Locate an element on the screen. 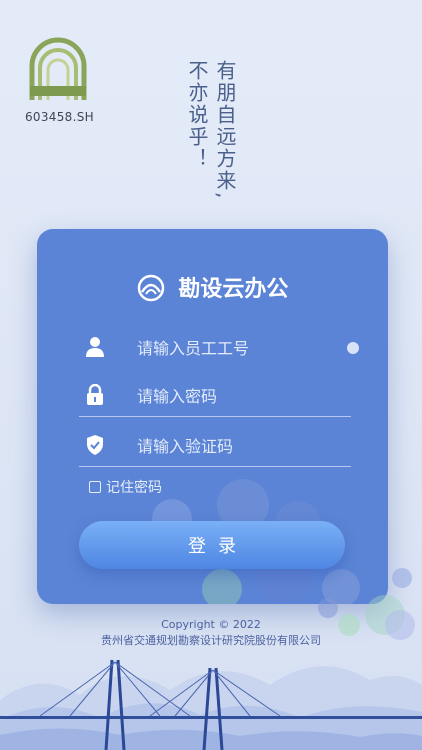 The width and height of the screenshot is (422, 750). copyright-text: Copyright © 2022 is located at coordinates (211, 624).